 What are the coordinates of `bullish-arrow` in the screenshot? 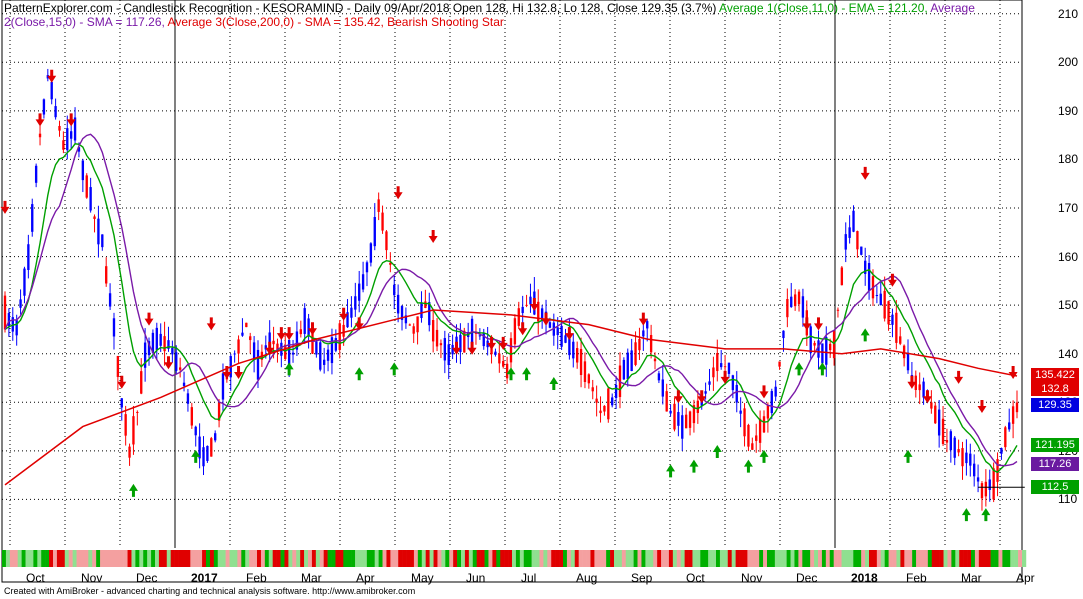 It's located at (966, 515).